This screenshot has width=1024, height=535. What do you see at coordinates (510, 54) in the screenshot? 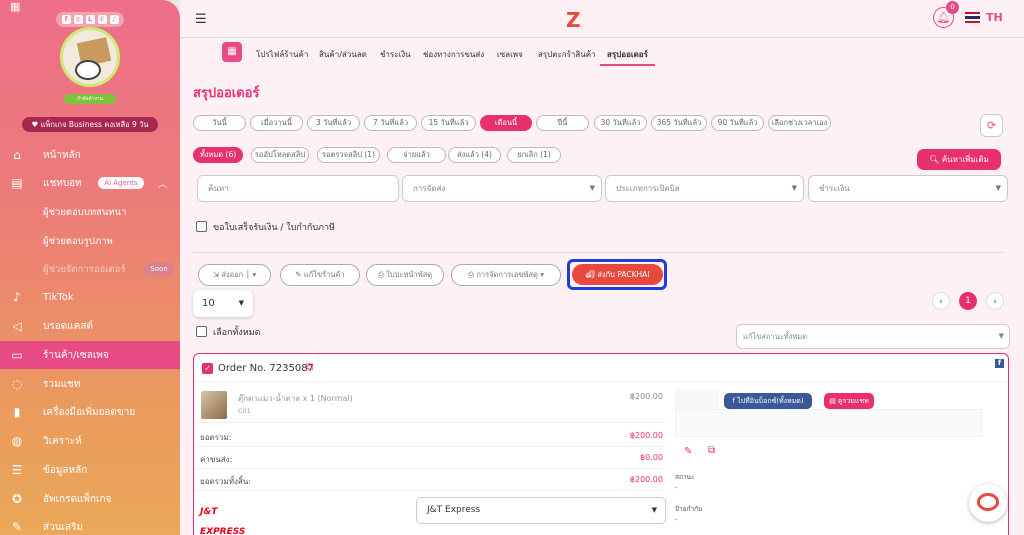
I see `tab-salepage: เซลเพจ` at bounding box center [510, 54].